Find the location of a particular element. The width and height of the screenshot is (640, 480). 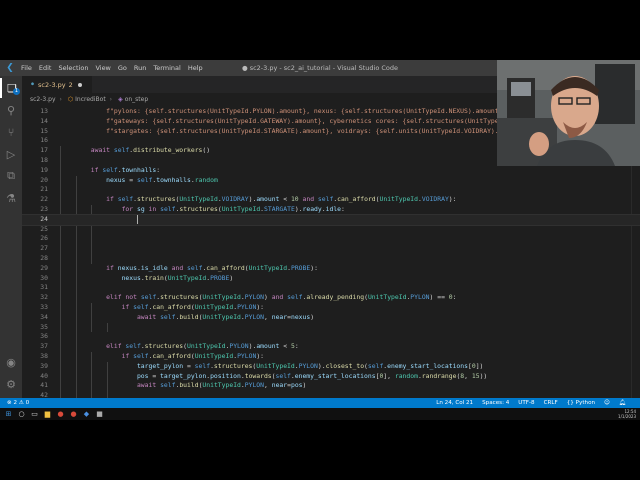

code-line: 19 if self.townhalls: is located at coordinates (331, 171).